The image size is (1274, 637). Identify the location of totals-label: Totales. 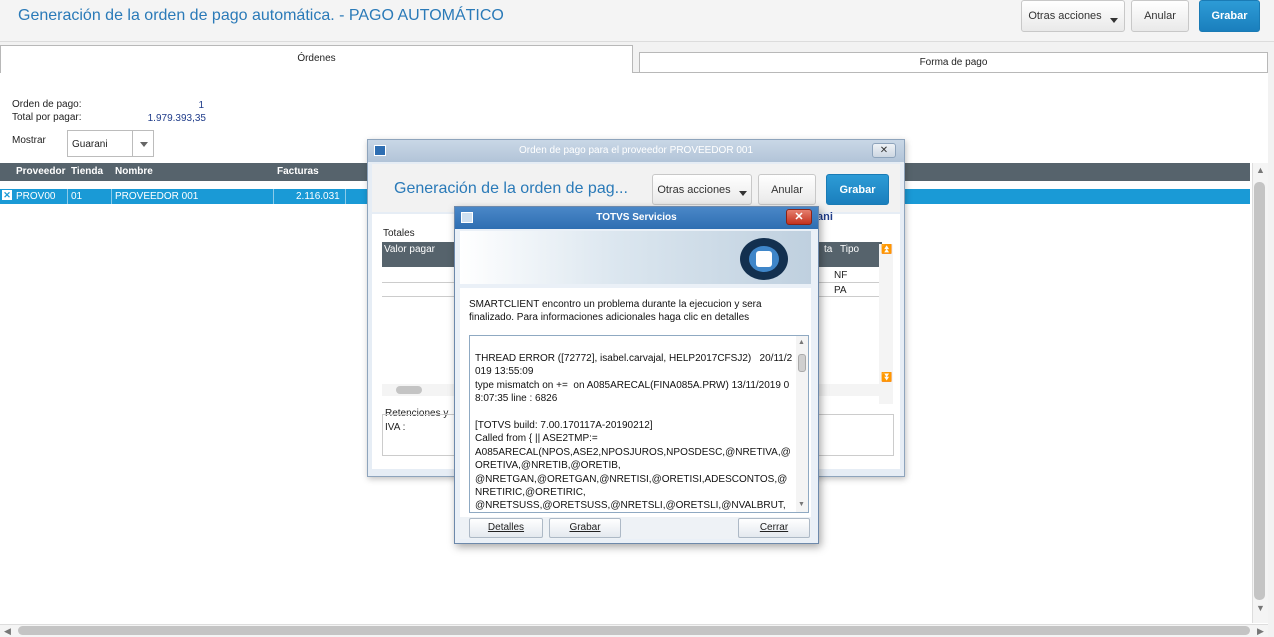
(399, 233).